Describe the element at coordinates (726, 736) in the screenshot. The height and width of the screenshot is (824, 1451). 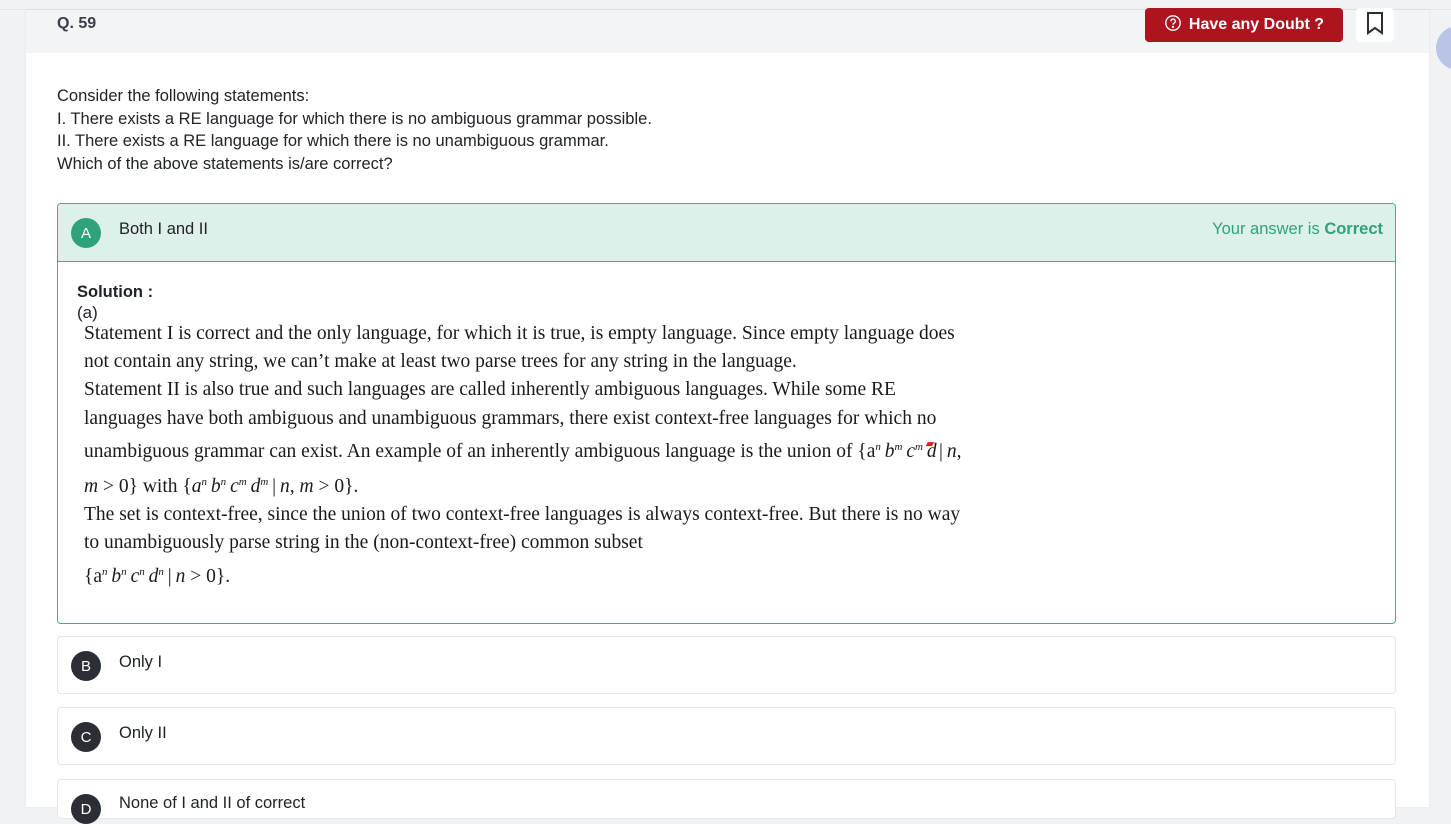
I see `option-c: C Only II` at that location.